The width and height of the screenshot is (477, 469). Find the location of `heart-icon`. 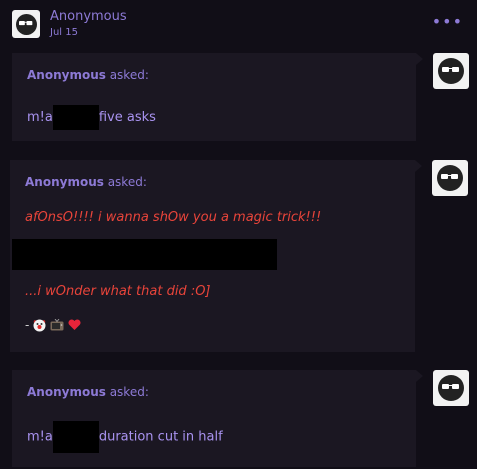

heart-icon is located at coordinates (74, 324).